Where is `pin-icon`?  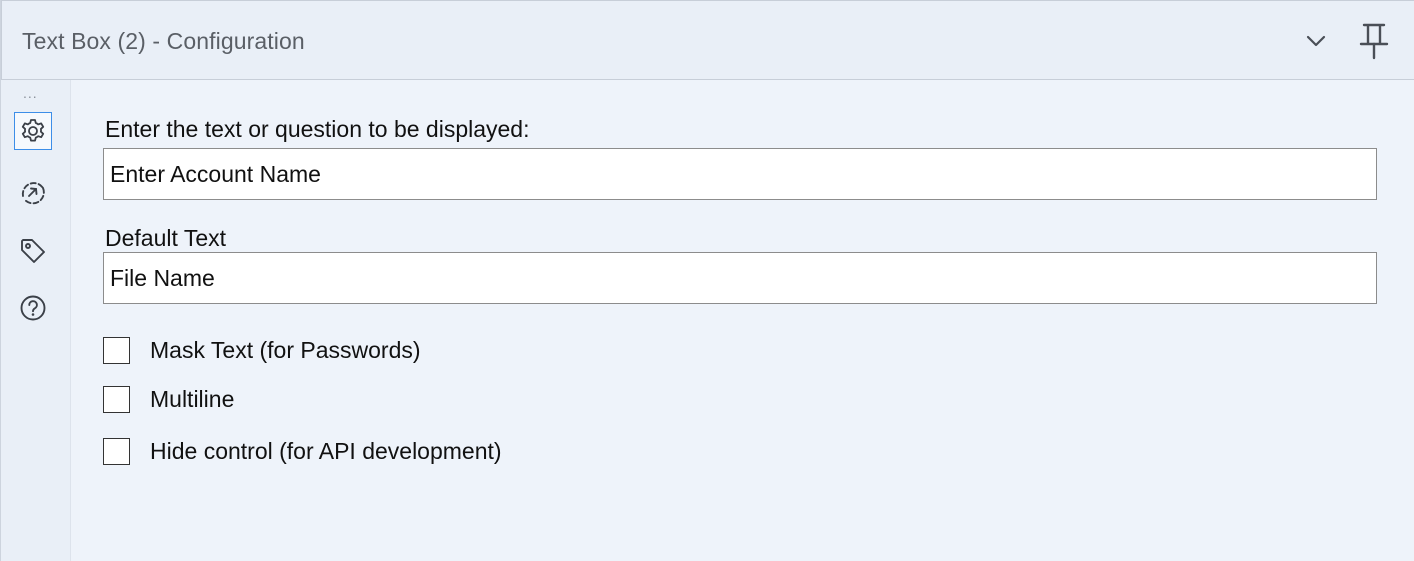
pin-icon is located at coordinates (1374, 41).